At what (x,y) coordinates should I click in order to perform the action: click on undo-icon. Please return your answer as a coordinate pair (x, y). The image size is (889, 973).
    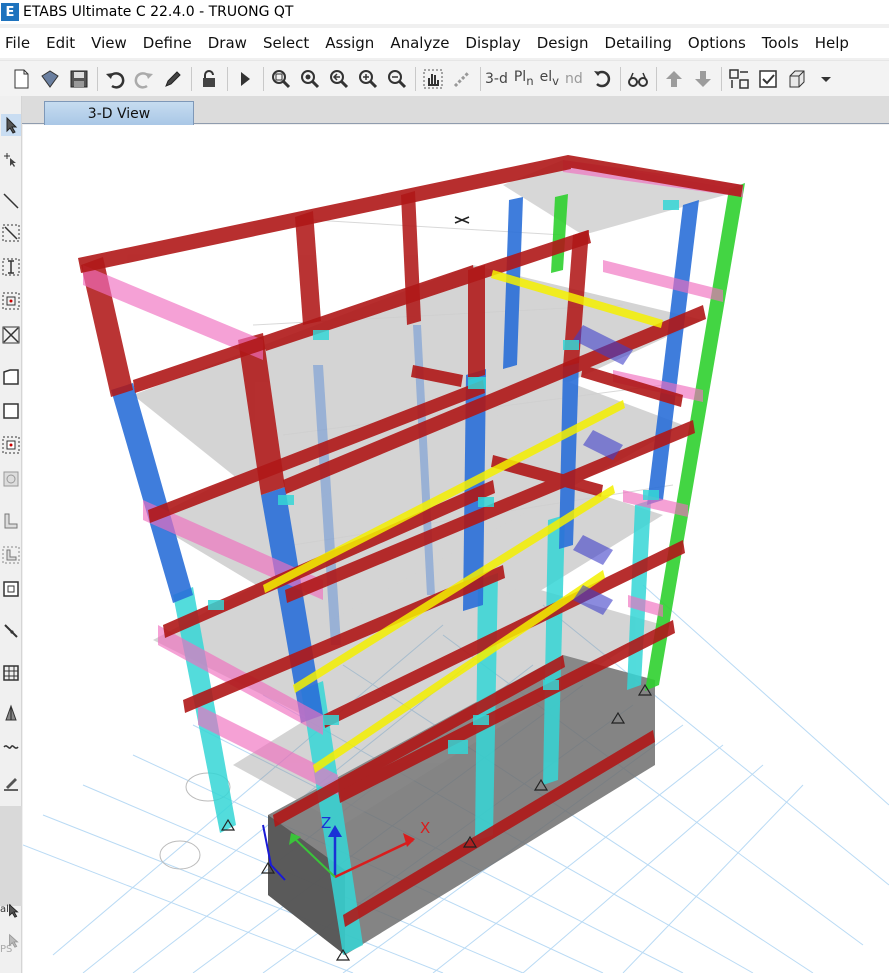
    Looking at the image, I should click on (115, 79).